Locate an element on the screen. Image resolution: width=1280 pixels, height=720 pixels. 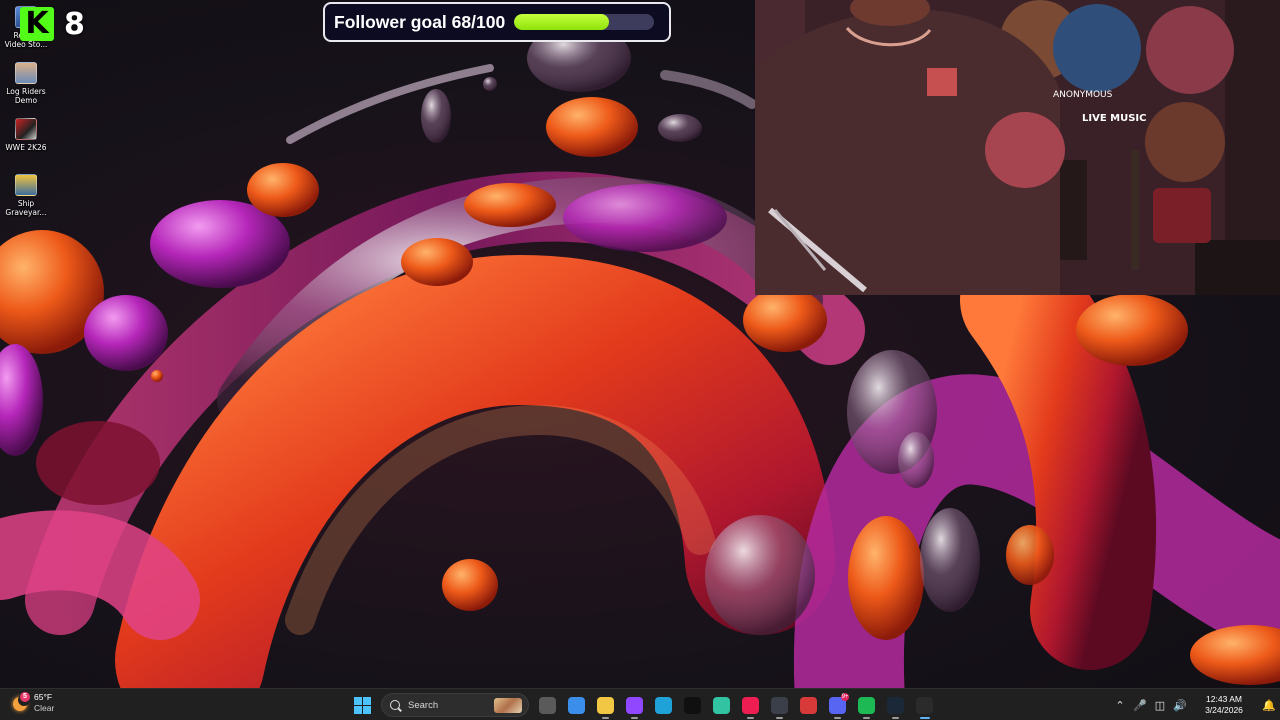
weather-condition: Clear is located at coordinates (44, 708).